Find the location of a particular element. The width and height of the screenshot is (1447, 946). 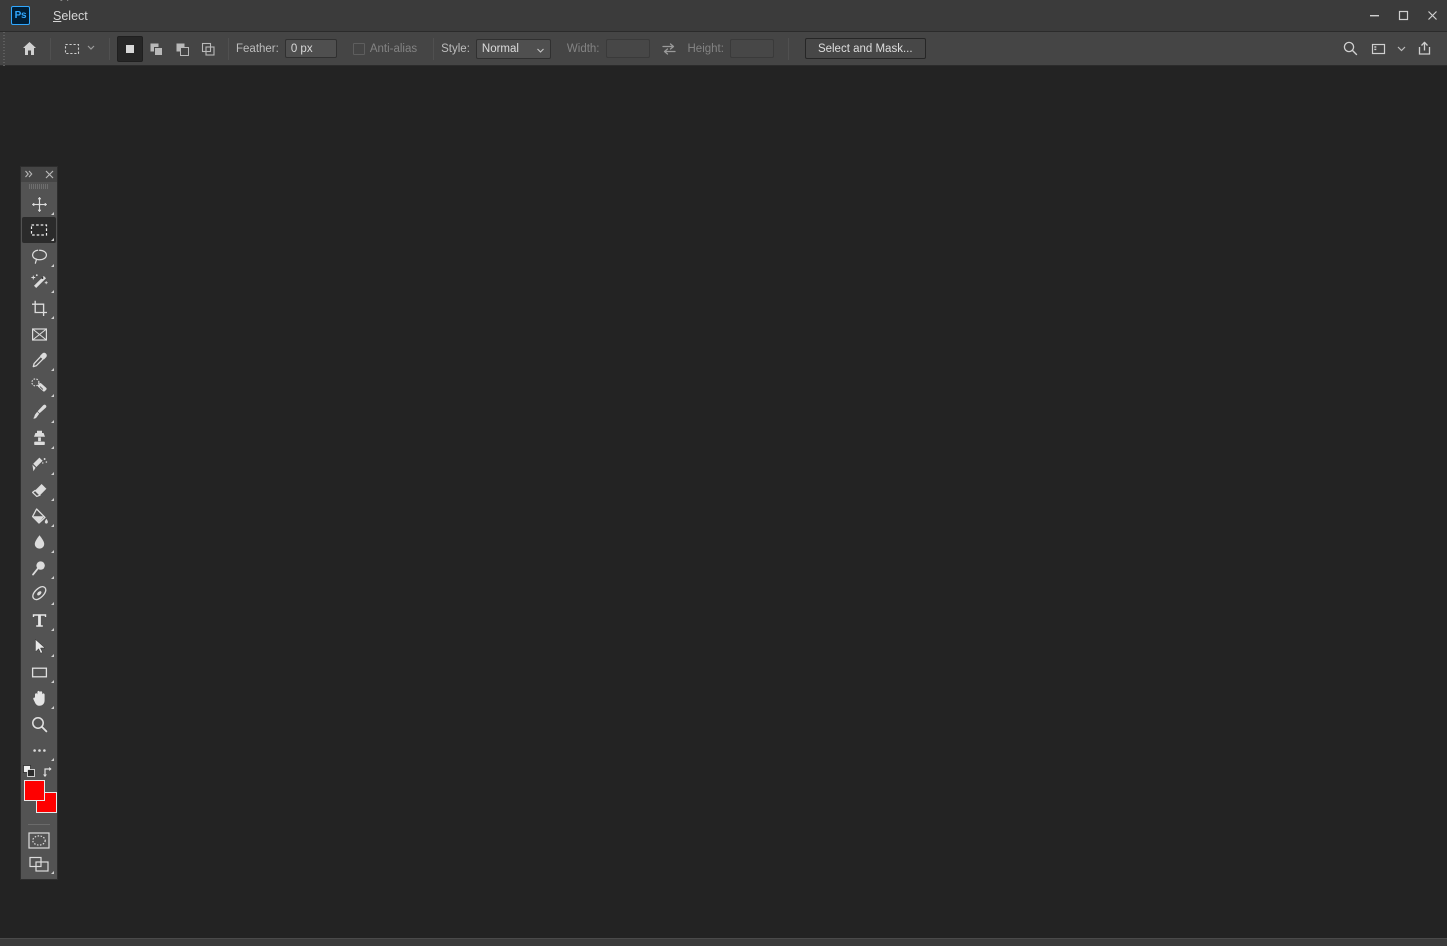

tools-panel-header is located at coordinates (39, 174).